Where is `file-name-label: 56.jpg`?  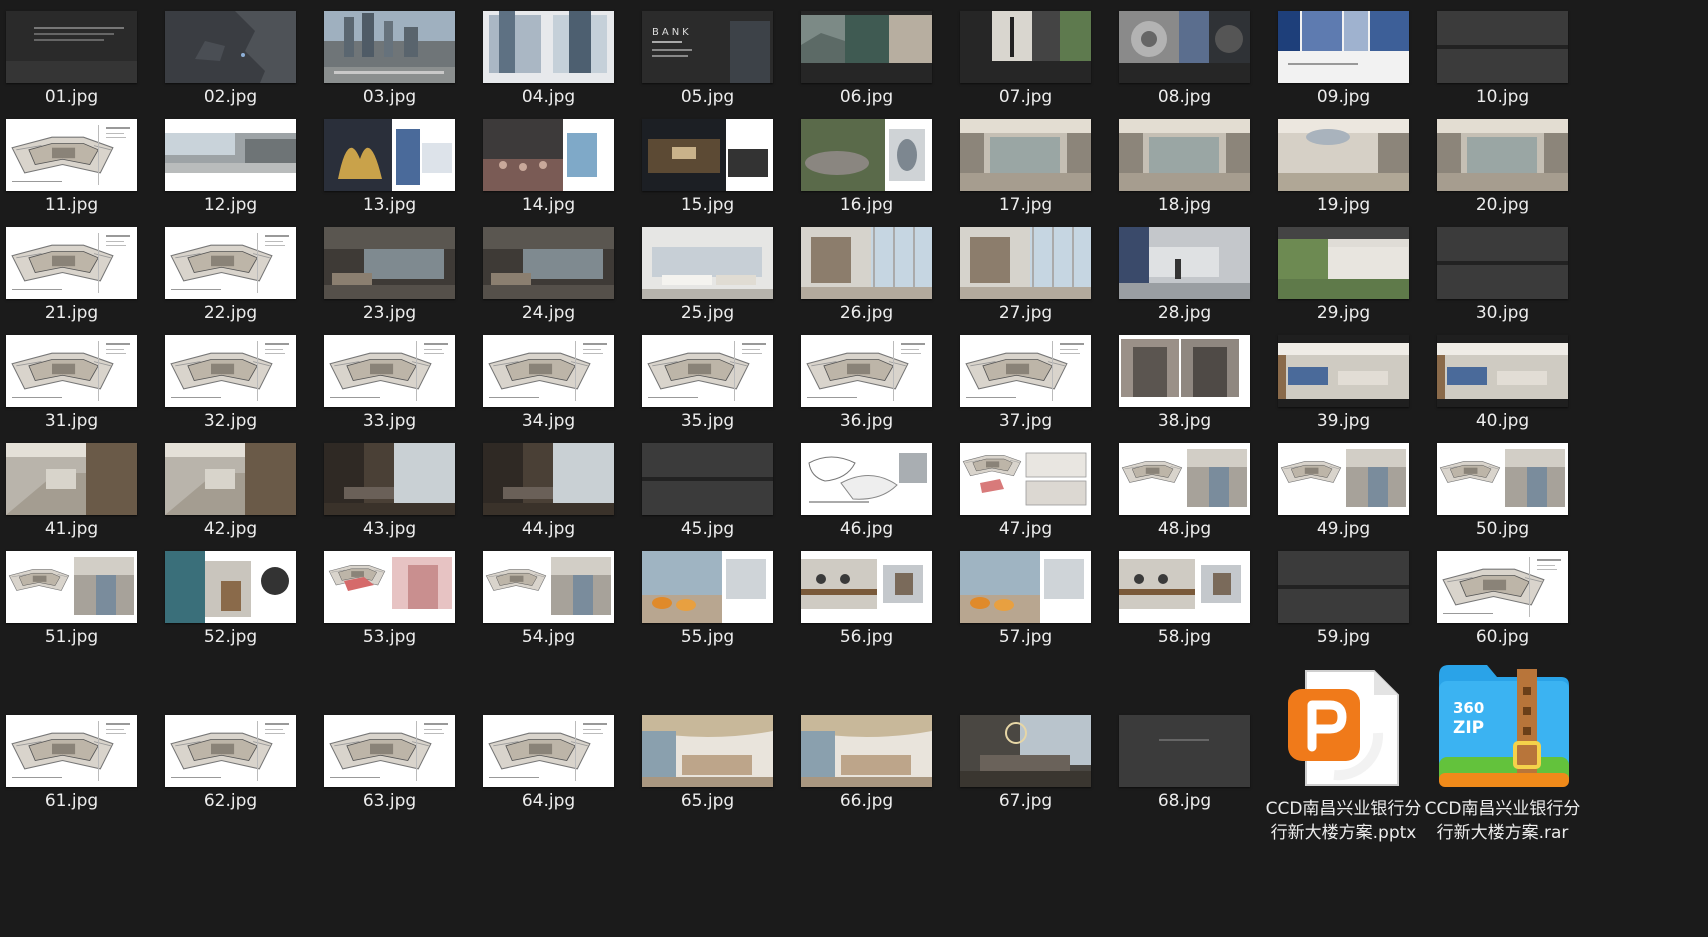
file-name-label: 56.jpg is located at coordinates (866, 637).